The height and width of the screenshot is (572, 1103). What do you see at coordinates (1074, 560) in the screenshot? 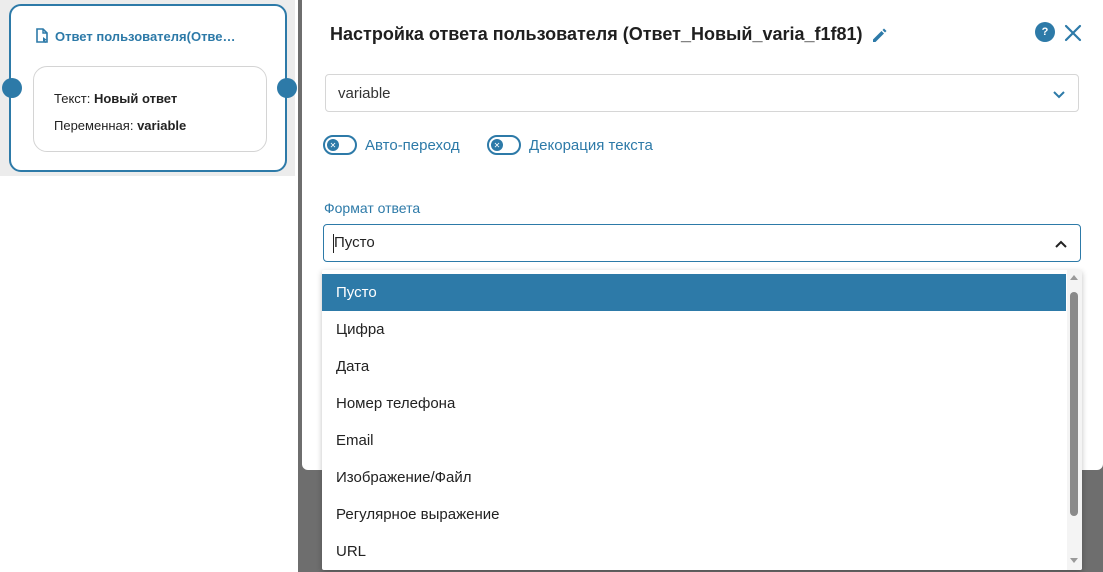
I see `scroll-down-arrow-icon` at bounding box center [1074, 560].